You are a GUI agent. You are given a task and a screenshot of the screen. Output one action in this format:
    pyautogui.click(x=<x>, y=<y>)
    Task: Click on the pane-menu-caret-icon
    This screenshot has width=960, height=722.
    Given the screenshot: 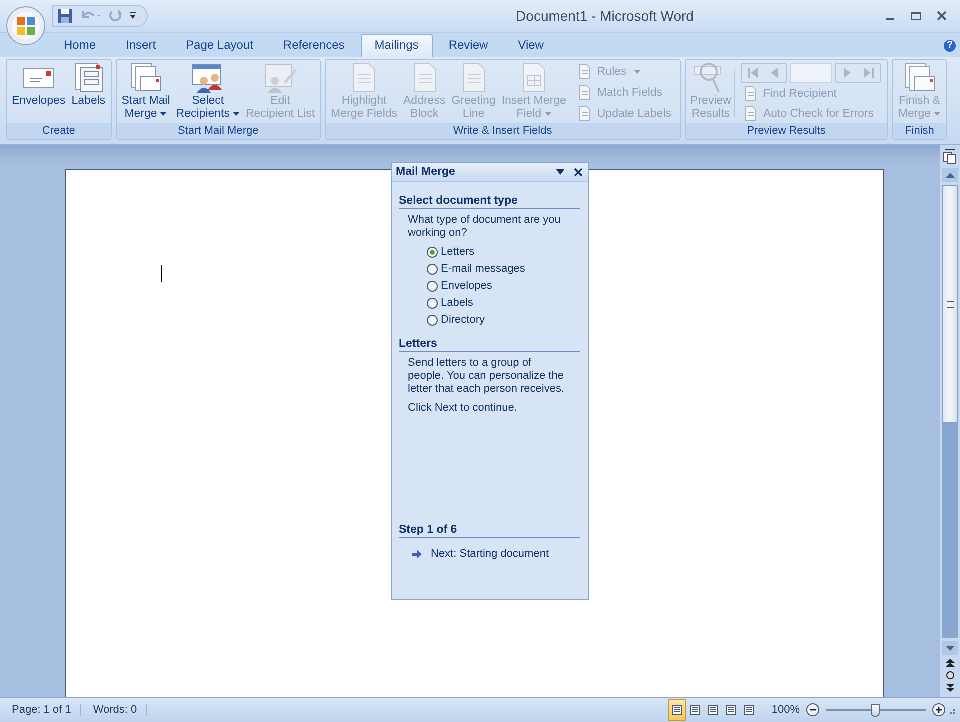 What is the action you would take?
    pyautogui.click(x=560, y=172)
    